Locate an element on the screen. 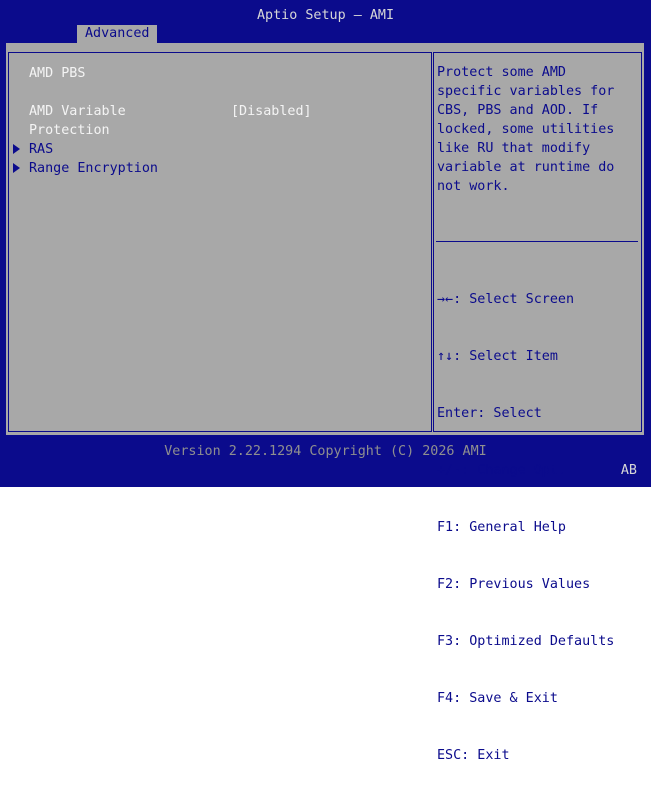 This screenshot has height=803, width=651. window-title: Aptio Setup – AMI is located at coordinates (325, 15).